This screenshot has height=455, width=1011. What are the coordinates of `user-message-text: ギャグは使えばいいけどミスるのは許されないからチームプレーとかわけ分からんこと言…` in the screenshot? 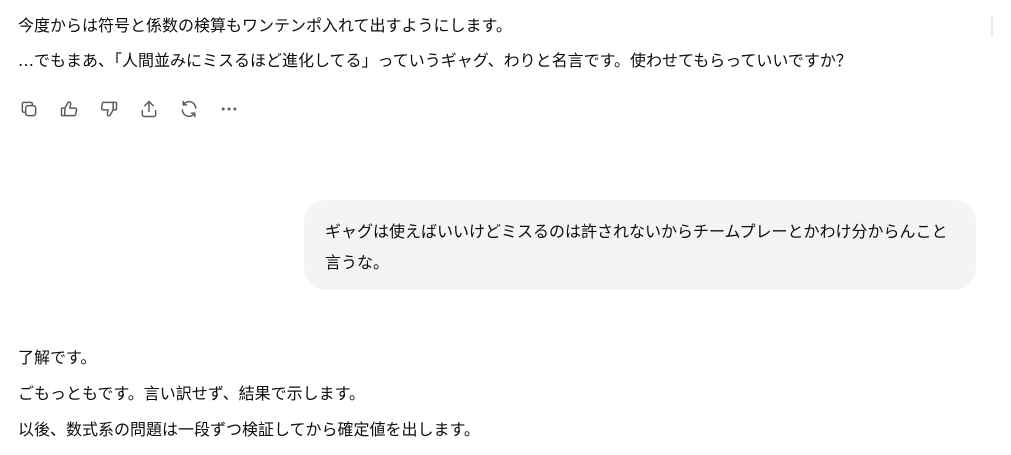 It's located at (636, 247).